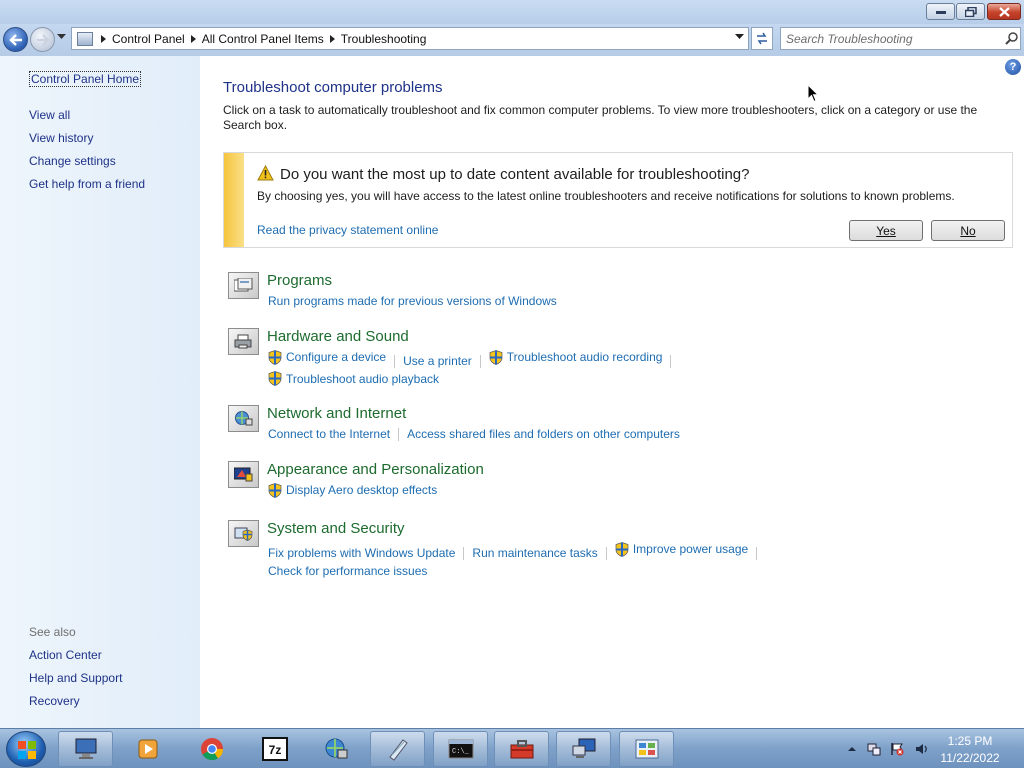 The width and height of the screenshot is (1024, 768). What do you see at coordinates (85, 749) in the screenshot?
I see `taskbar-computer` at bounding box center [85, 749].